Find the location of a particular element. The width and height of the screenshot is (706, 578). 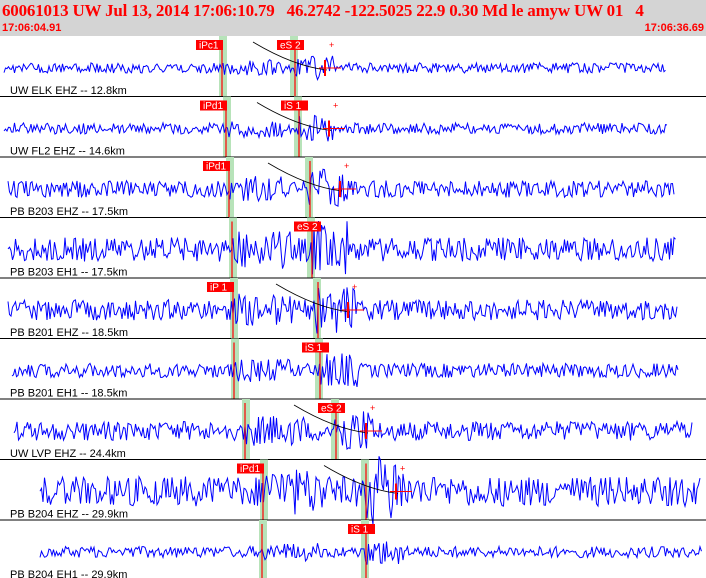

p-pick-label: iPc1 is located at coordinates (209, 46).